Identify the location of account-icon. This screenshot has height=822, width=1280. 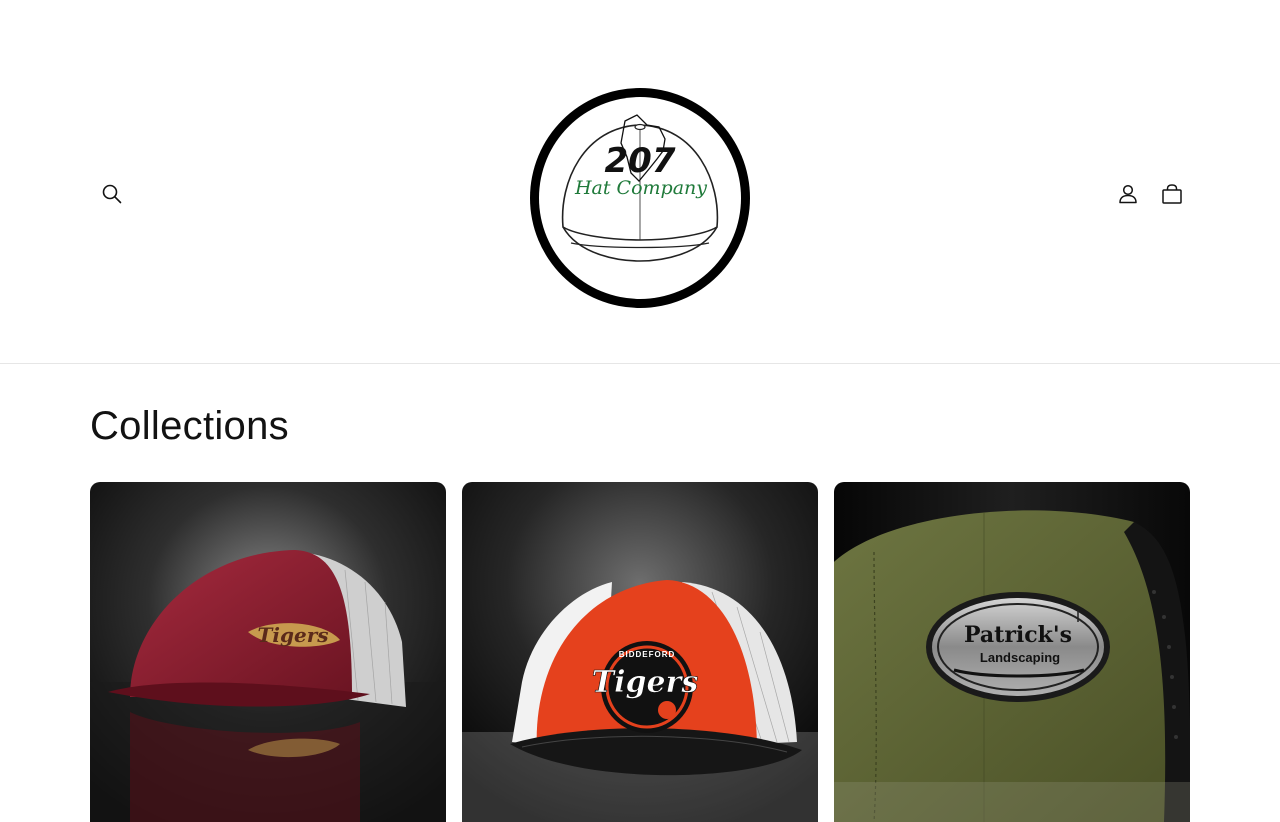
(1128, 194).